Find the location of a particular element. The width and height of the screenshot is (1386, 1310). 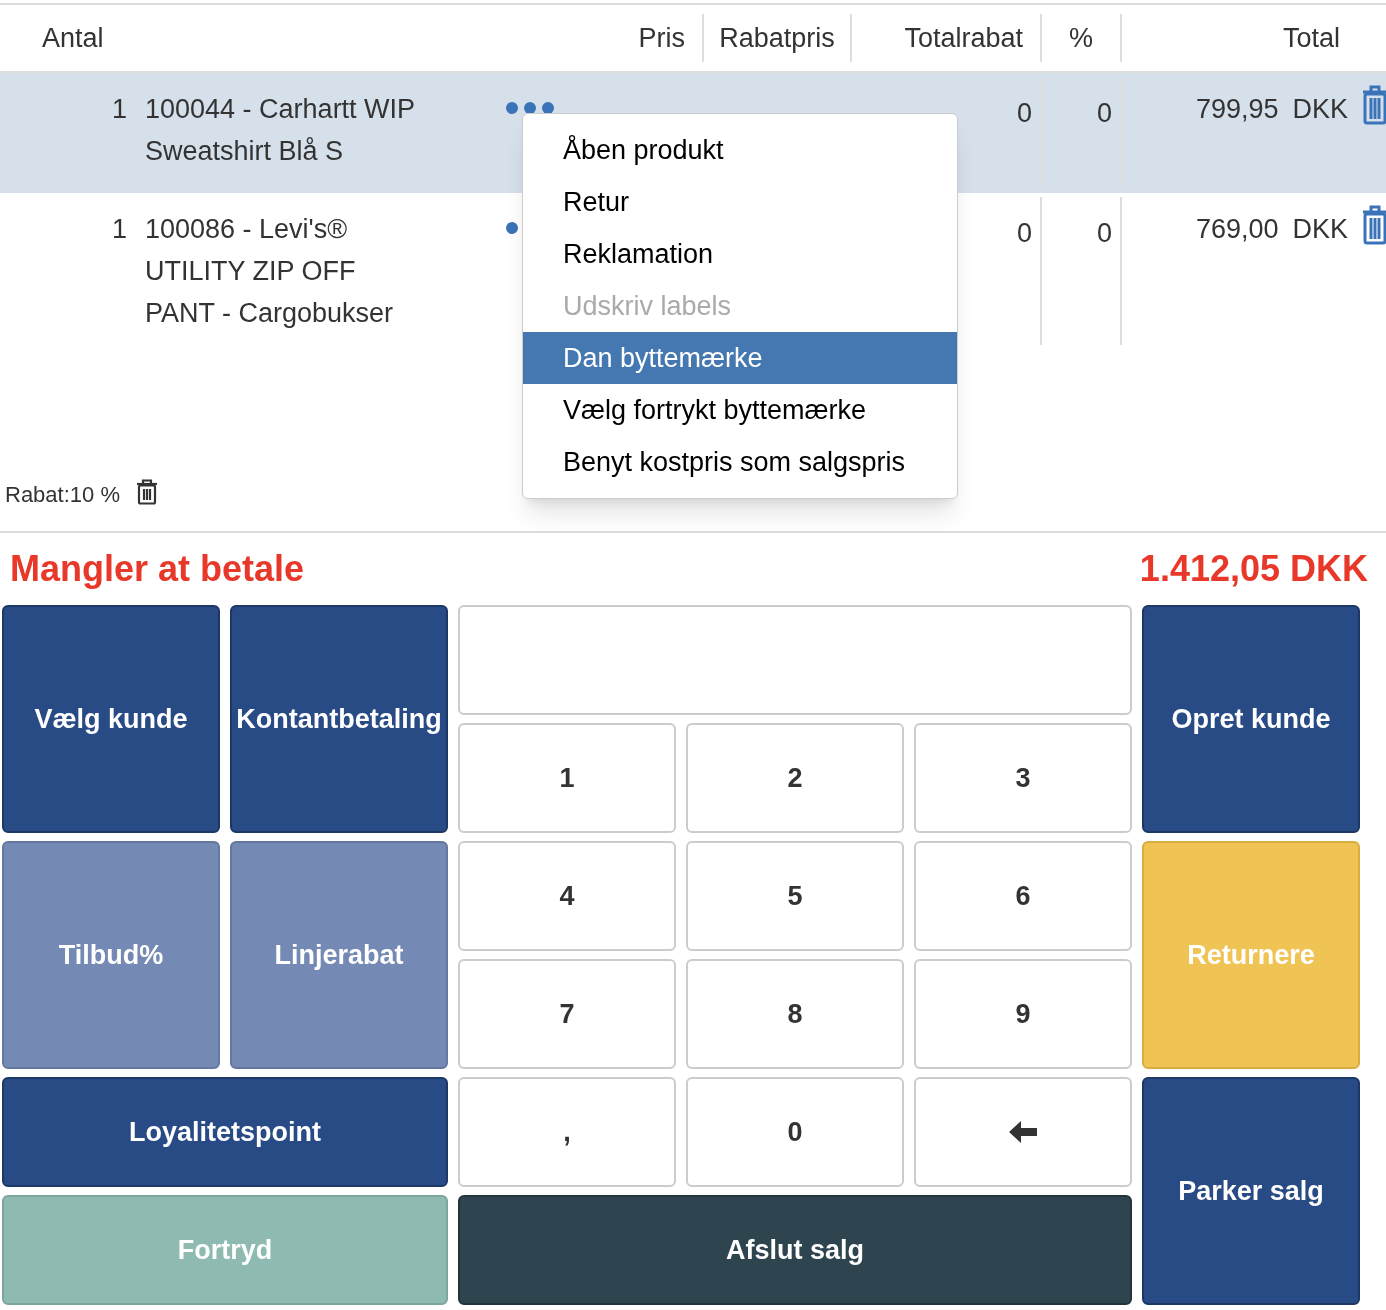

column-header: Totalrabat is located at coordinates (947, 38).